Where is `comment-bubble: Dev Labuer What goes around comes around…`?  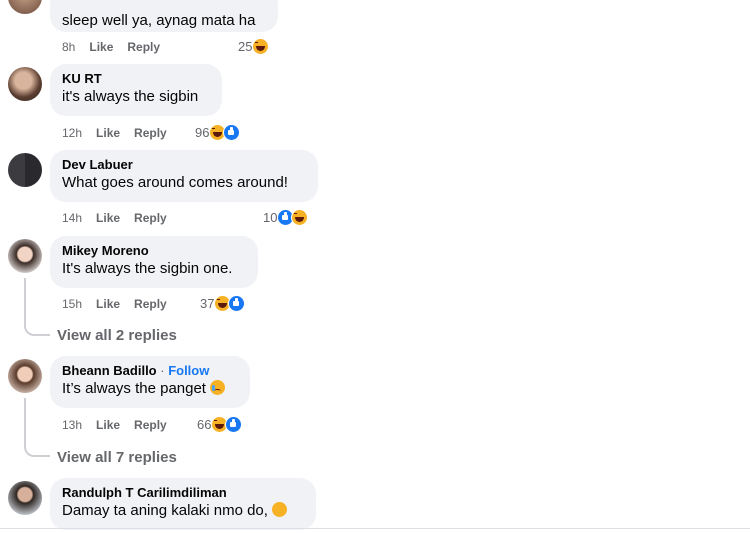 comment-bubble: Dev Labuer What goes around comes around… is located at coordinates (184, 176).